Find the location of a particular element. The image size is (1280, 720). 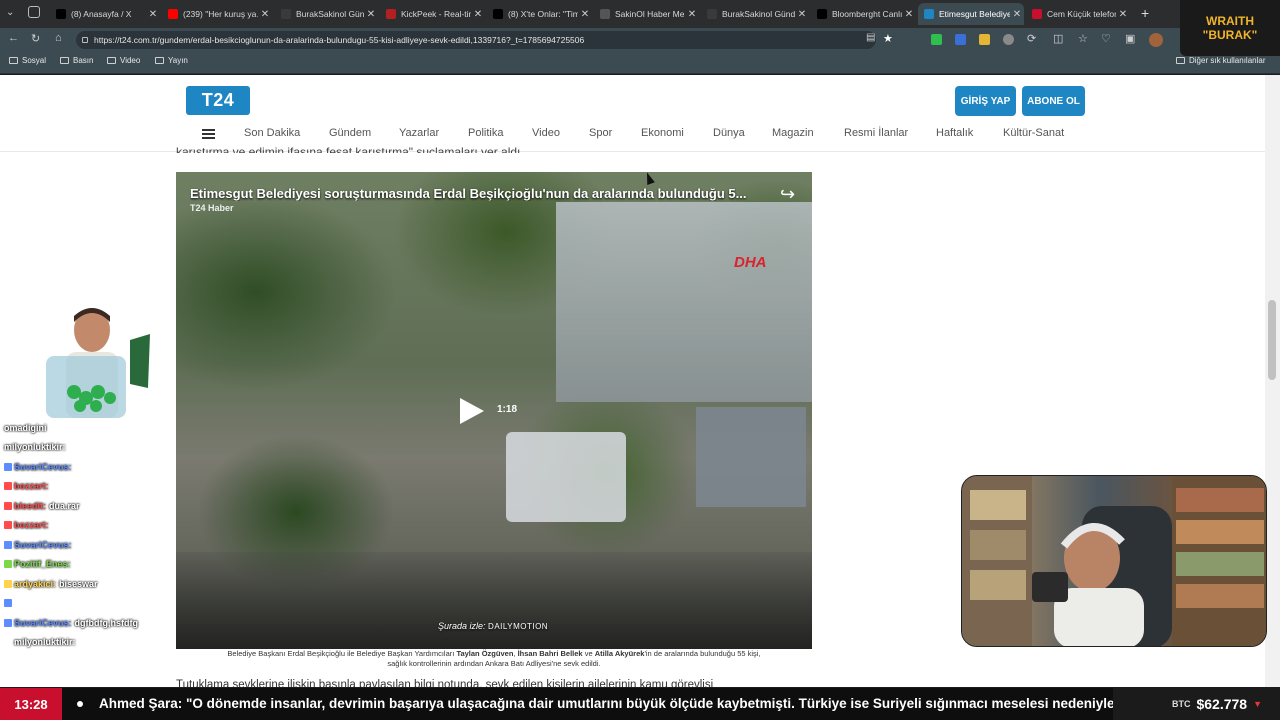

webcam-feed is located at coordinates (1114, 561).